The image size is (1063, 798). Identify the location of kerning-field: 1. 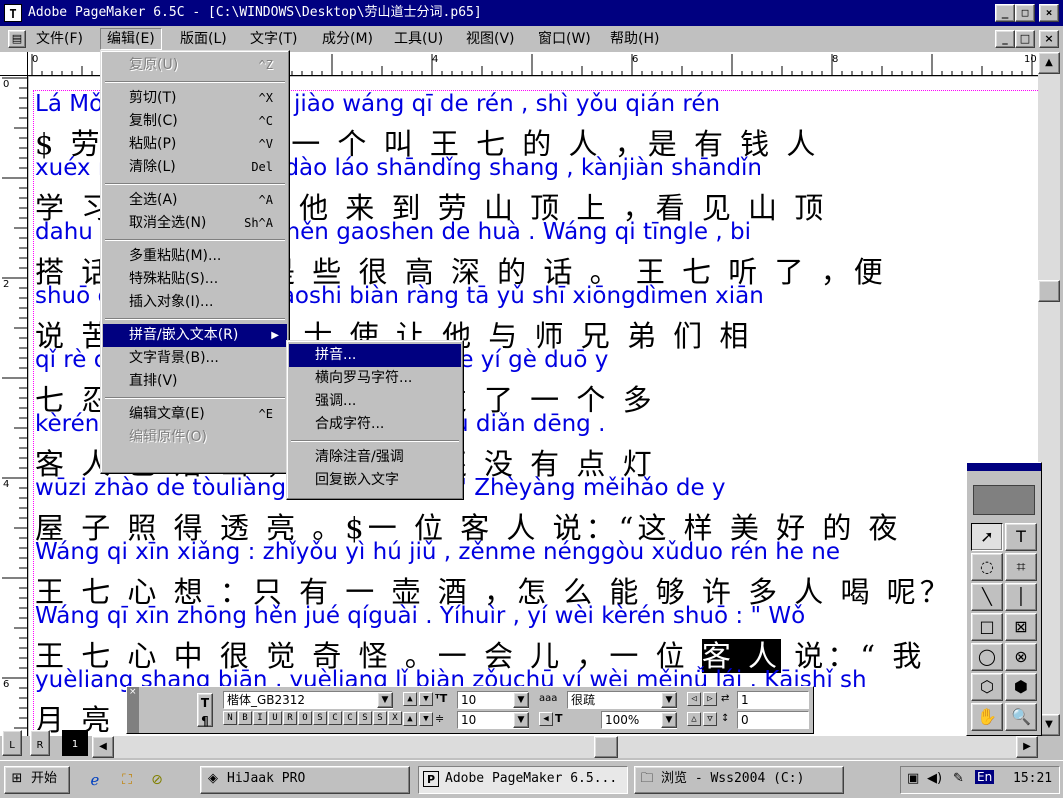
(773, 700).